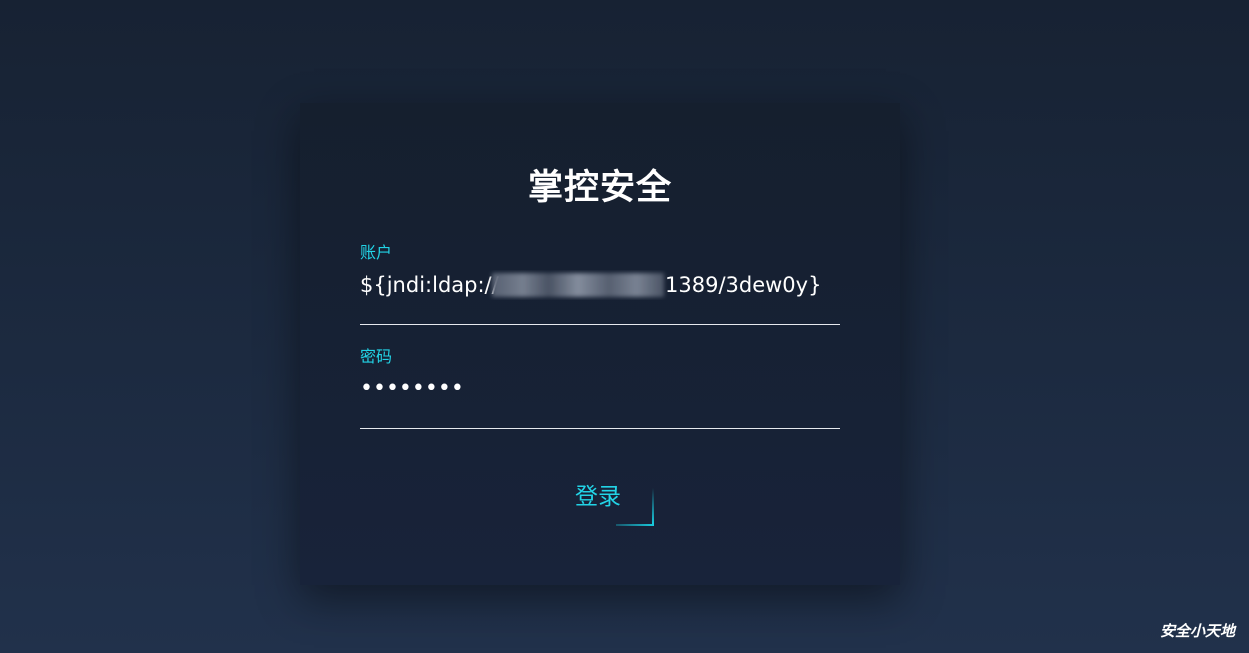  Describe the element at coordinates (743, 285) in the screenshot. I see `username-value-suffix: 1389/3dew0y}` at that location.